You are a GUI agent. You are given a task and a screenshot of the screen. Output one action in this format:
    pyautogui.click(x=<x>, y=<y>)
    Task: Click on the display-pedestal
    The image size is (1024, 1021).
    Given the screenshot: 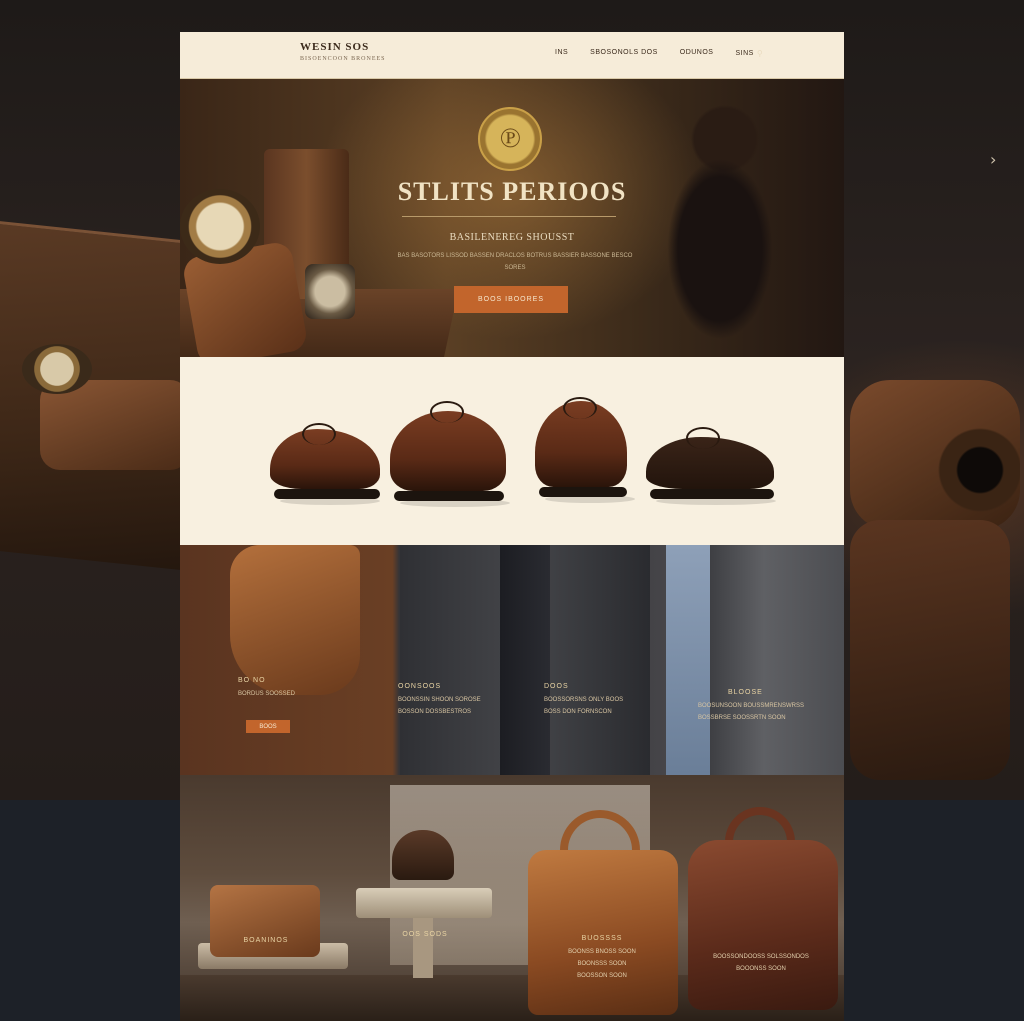 What is the action you would take?
    pyautogui.click(x=424, y=903)
    